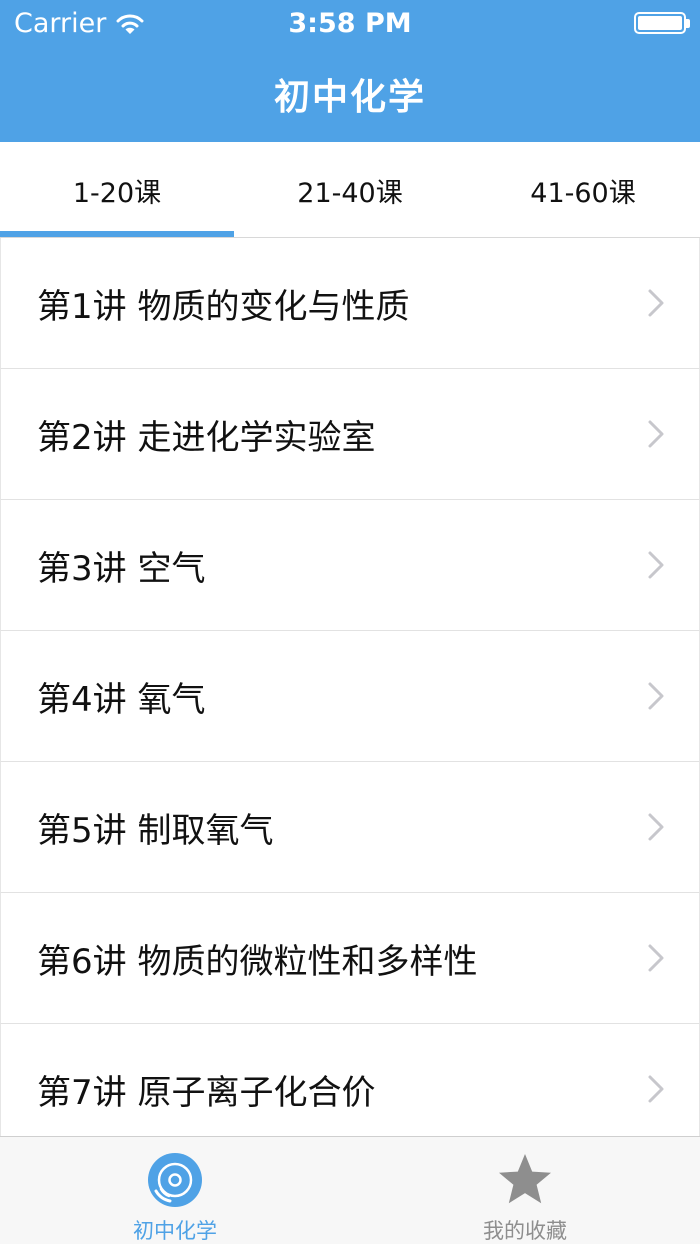 This screenshot has width=700, height=1244. Describe the element at coordinates (121, 699) in the screenshot. I see `list-item-label: 第4讲 氧气` at that location.